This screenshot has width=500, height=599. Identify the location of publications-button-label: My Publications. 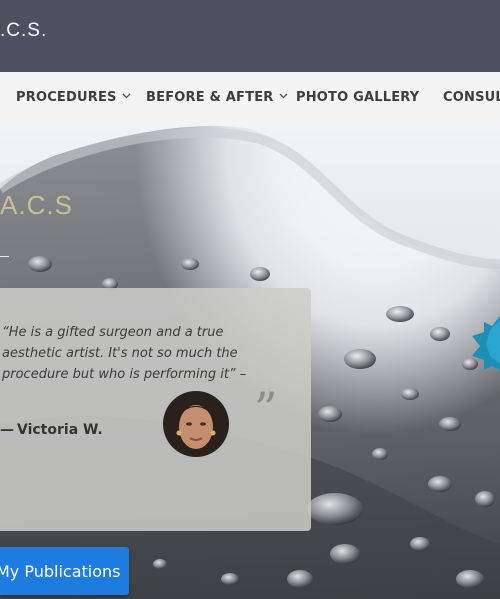
(60, 571).